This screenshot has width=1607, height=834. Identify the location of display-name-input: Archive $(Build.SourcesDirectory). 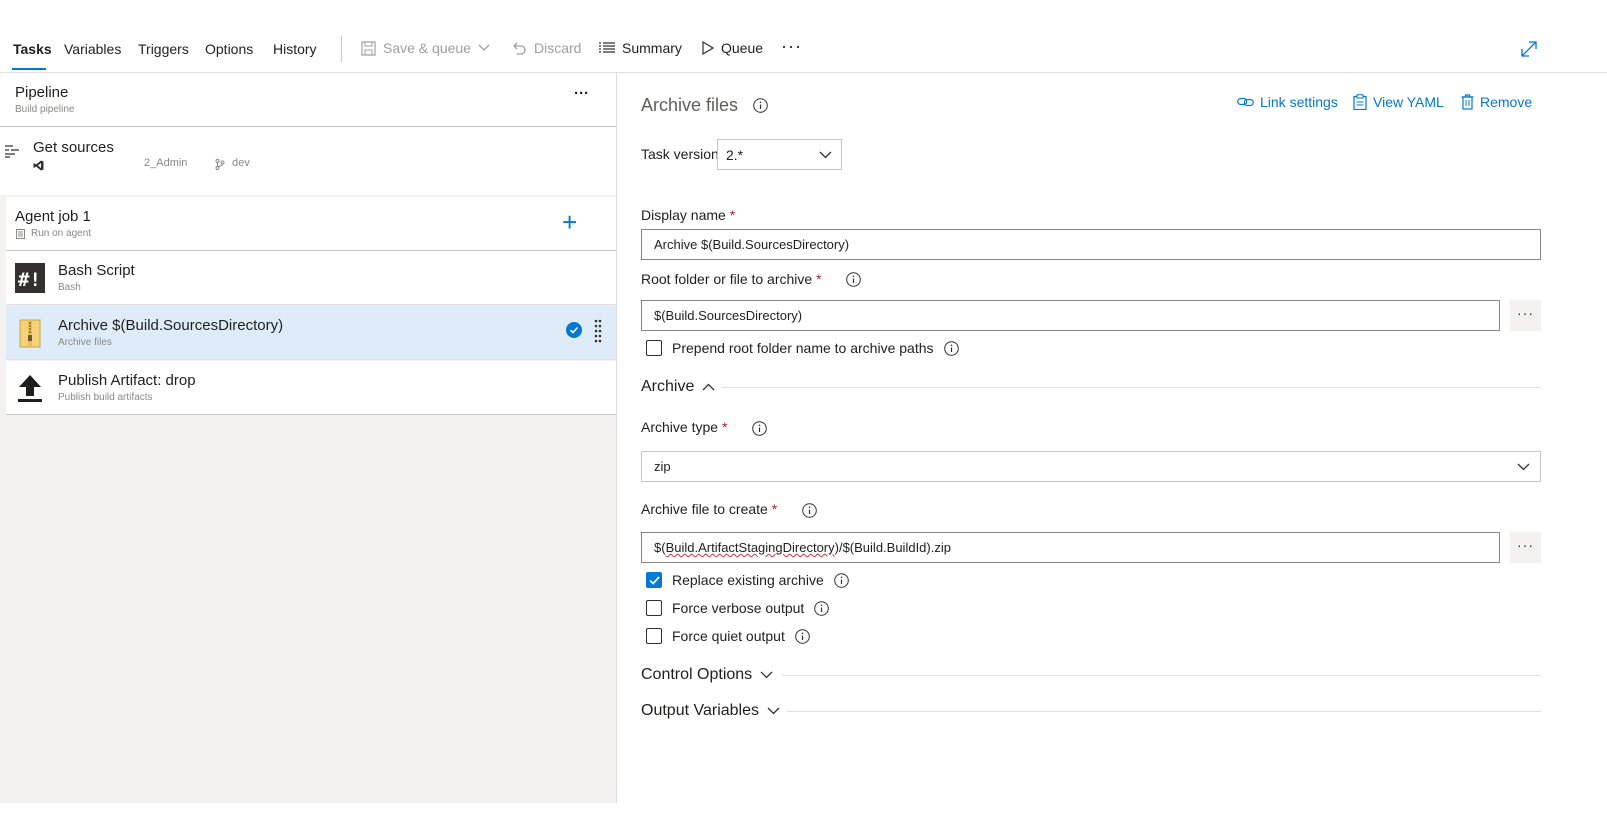
(1091, 244).